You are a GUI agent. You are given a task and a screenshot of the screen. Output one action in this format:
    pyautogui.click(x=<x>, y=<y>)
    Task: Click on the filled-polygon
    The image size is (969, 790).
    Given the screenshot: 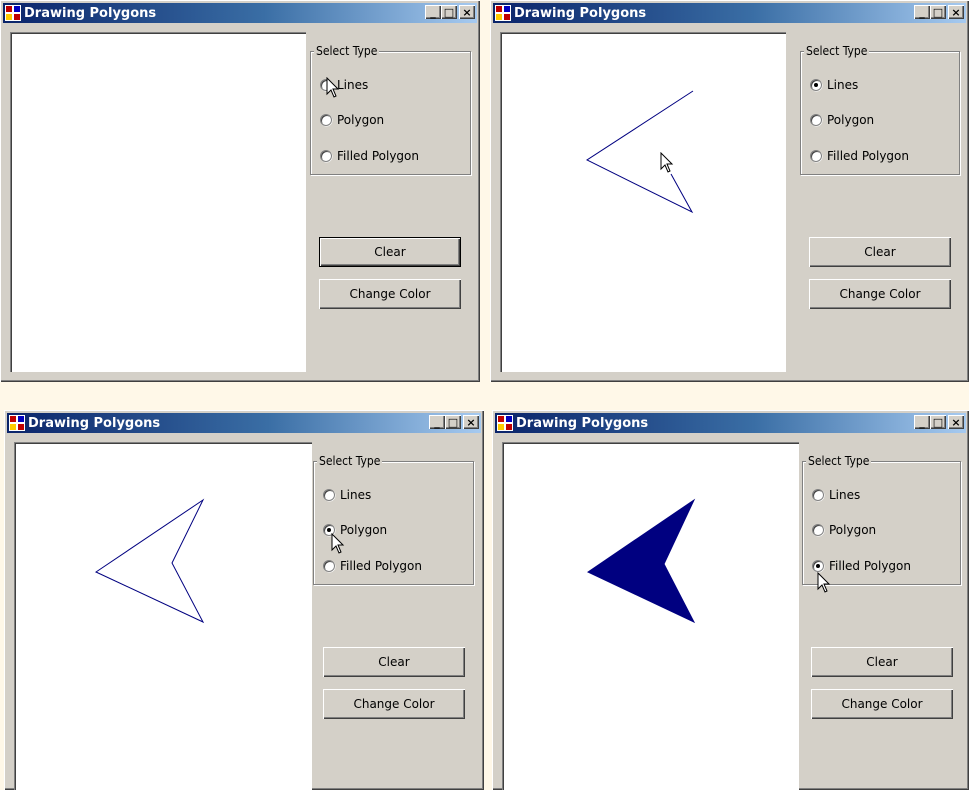 What is the action you would take?
    pyautogui.click(x=641, y=561)
    